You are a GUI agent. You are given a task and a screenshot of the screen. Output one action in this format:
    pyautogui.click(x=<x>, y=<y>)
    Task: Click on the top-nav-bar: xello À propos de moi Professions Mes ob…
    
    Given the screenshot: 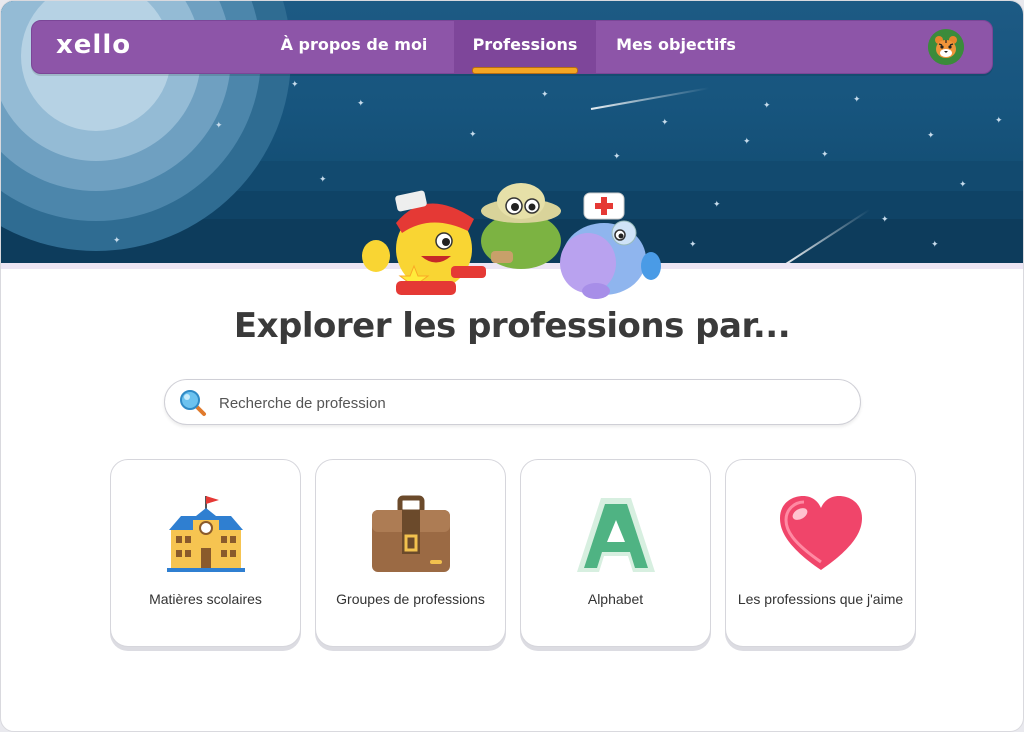 What is the action you would take?
    pyautogui.click(x=512, y=47)
    